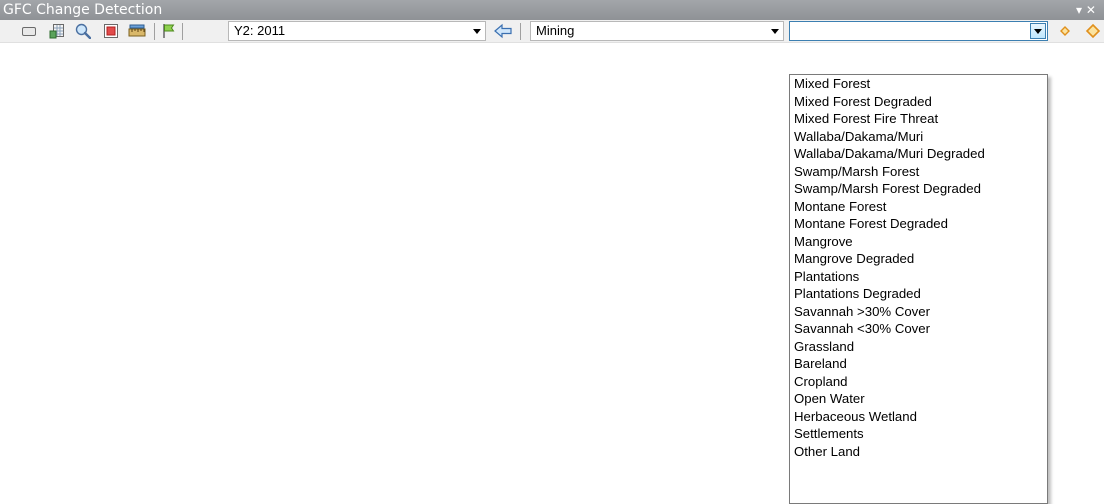 This screenshot has height=504, width=1104. I want to click on dropdown-item: Mangrove Degraded, so click(918, 259).